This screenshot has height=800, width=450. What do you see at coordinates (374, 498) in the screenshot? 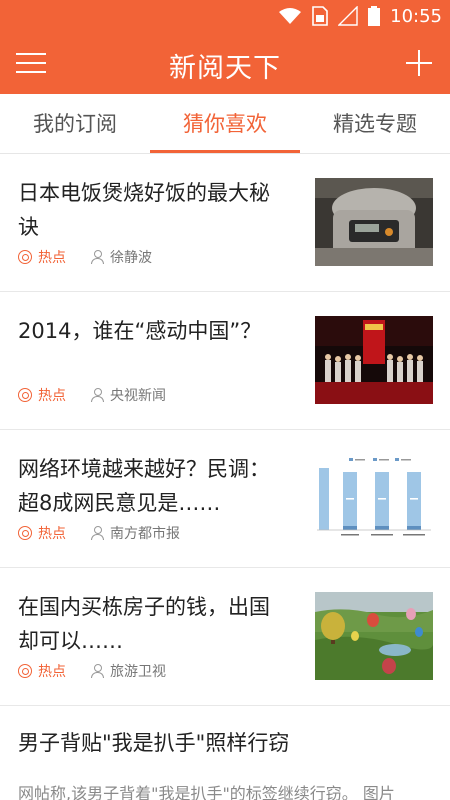
I see `survey-chart-thumbnail` at bounding box center [374, 498].